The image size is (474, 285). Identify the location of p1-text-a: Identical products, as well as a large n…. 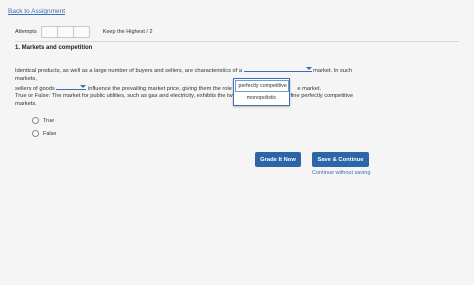
(128, 71).